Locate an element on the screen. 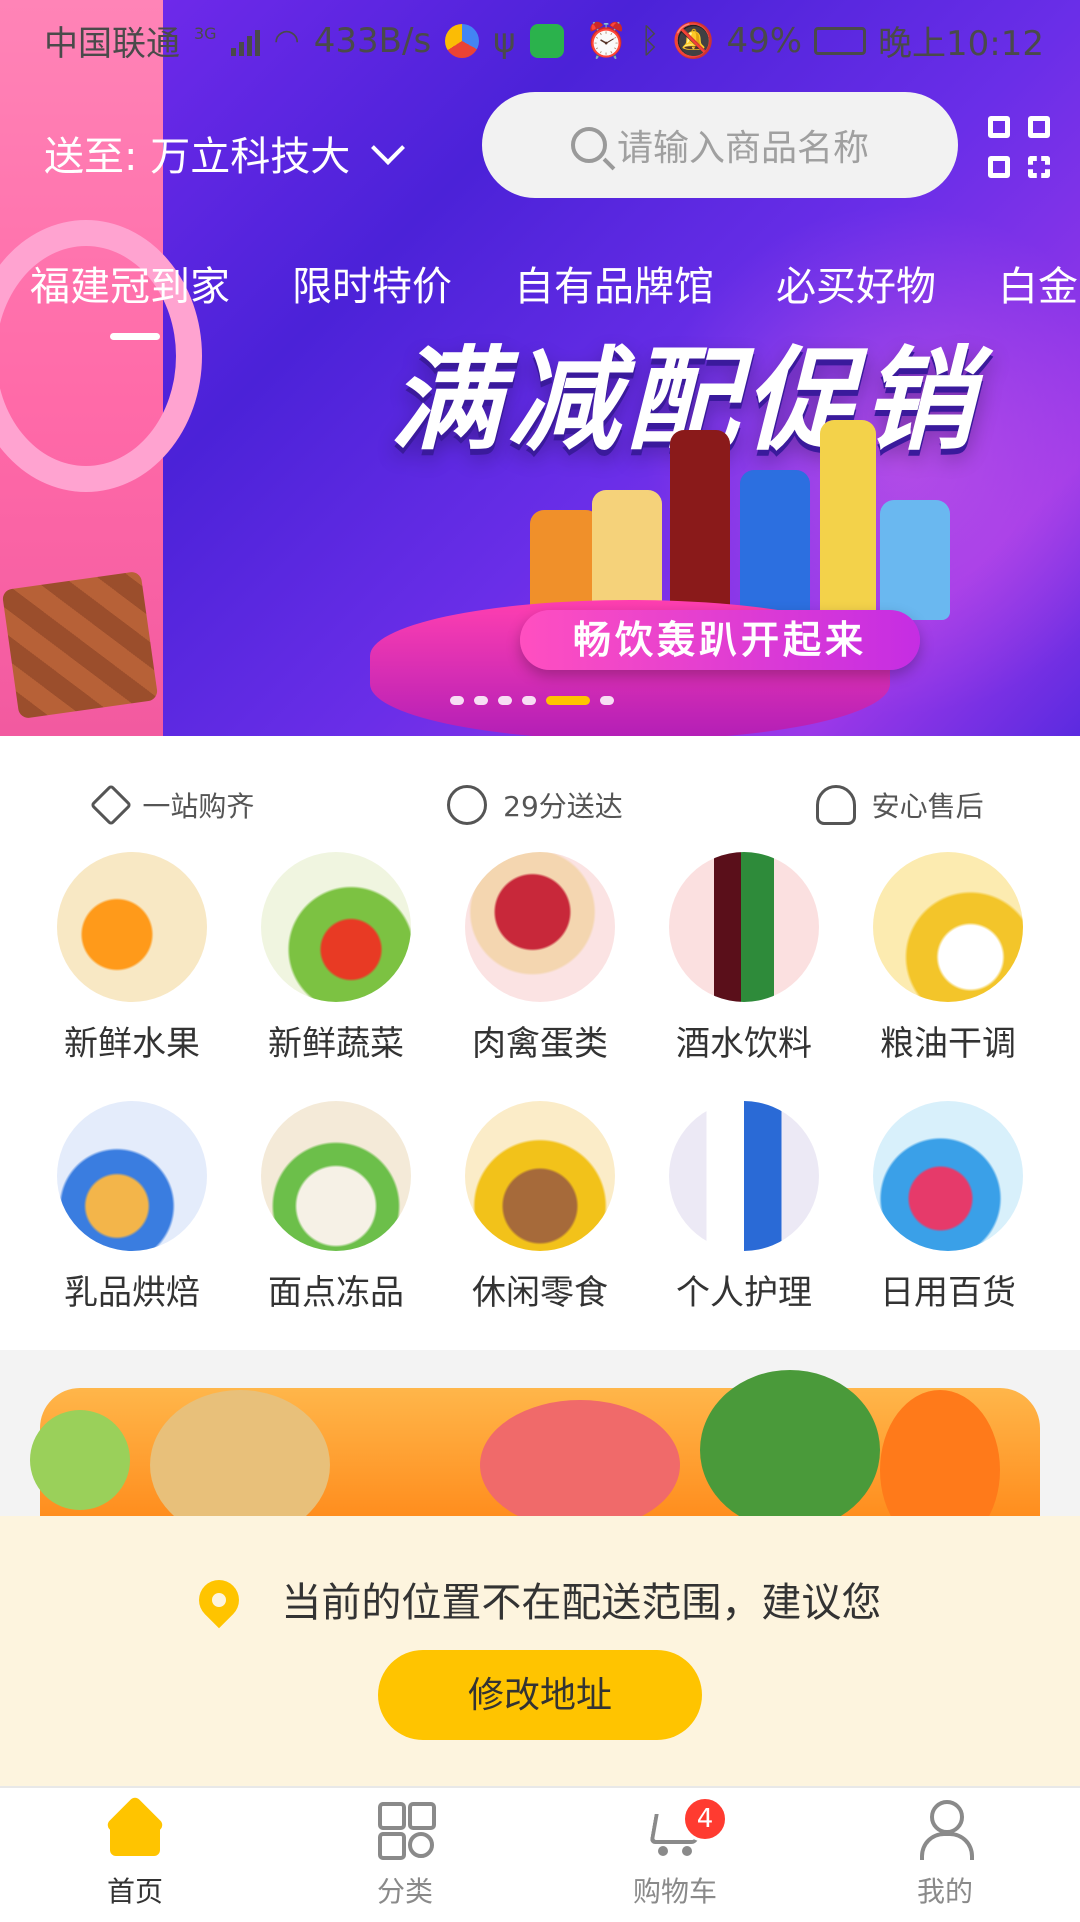 The width and height of the screenshot is (1080, 1922). nav-category: 分类 is located at coordinates (405, 1855).